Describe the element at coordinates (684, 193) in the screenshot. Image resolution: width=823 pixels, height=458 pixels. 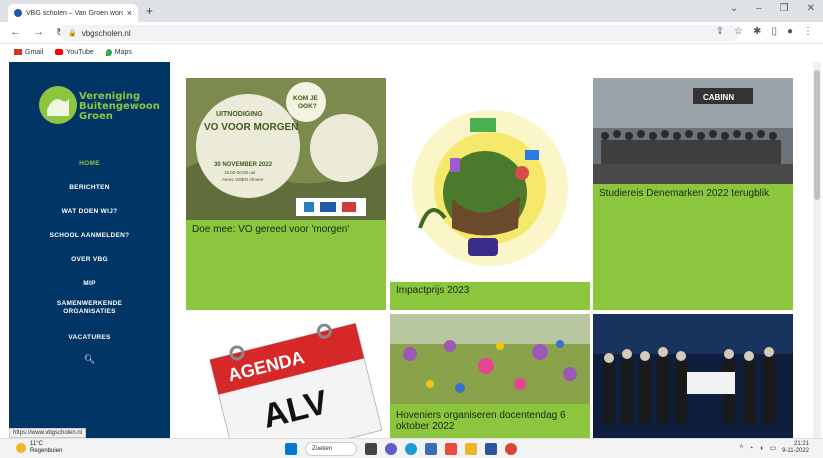
I see `post-title: Studiereis Denemarken 2022 terugblik` at that location.